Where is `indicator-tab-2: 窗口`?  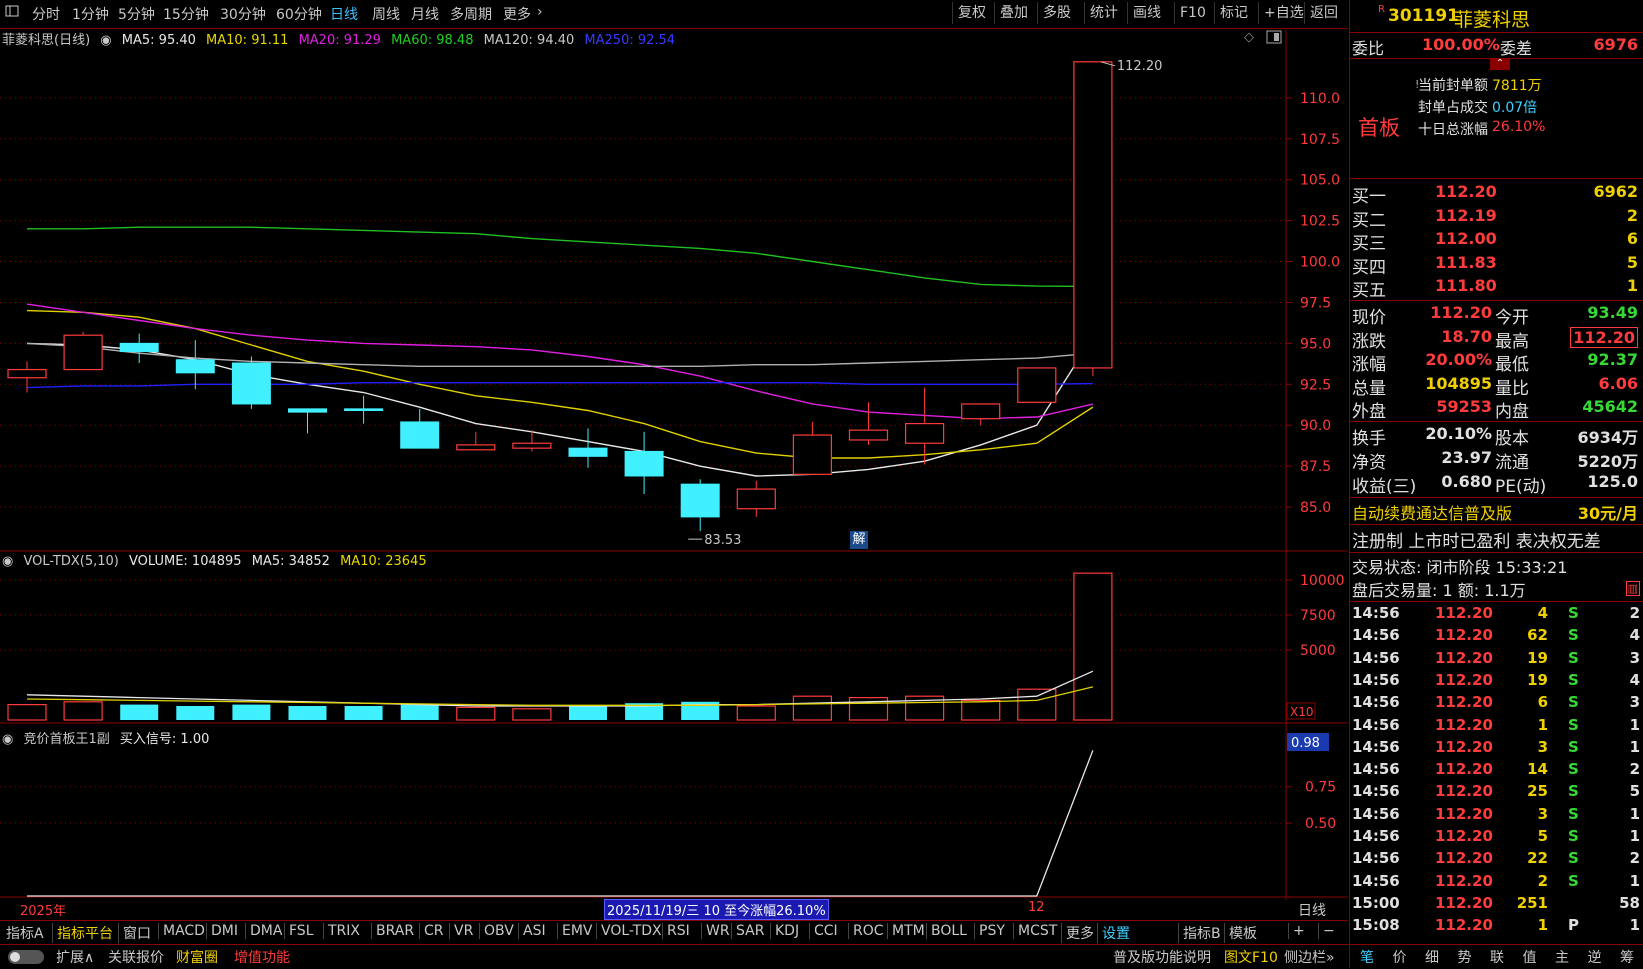 indicator-tab-2: 窗口 is located at coordinates (134, 933).